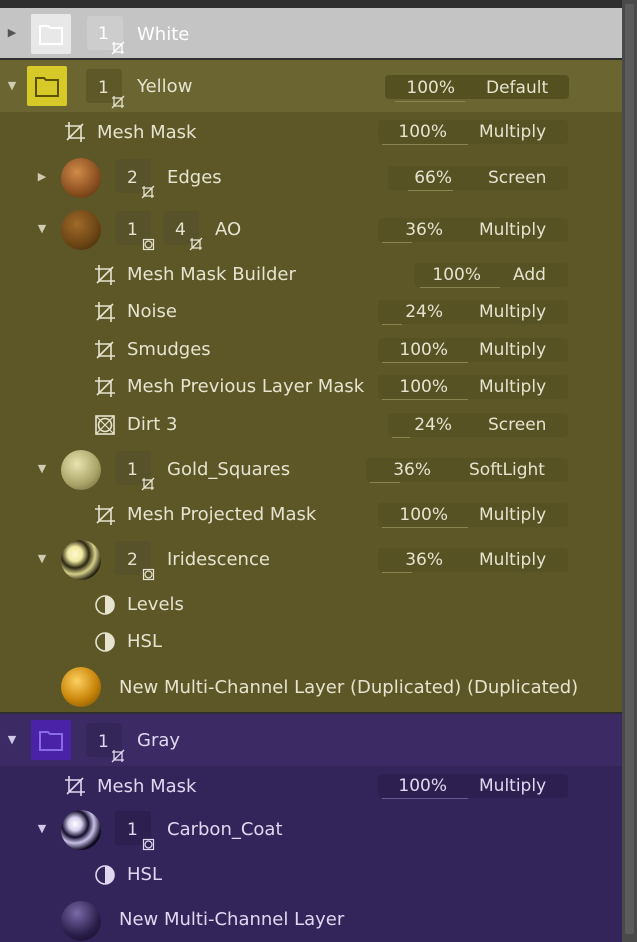  I want to click on layer-row-ao: ▼ 1 4 AO 36% Multiply, so click(311, 230).